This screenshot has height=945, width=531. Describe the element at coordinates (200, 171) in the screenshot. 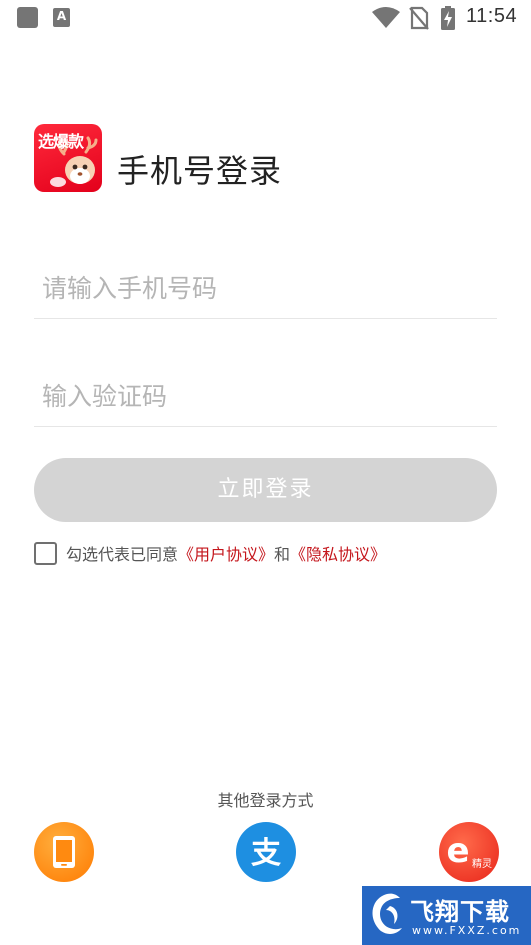

I see `page-title: 手机号登录` at that location.